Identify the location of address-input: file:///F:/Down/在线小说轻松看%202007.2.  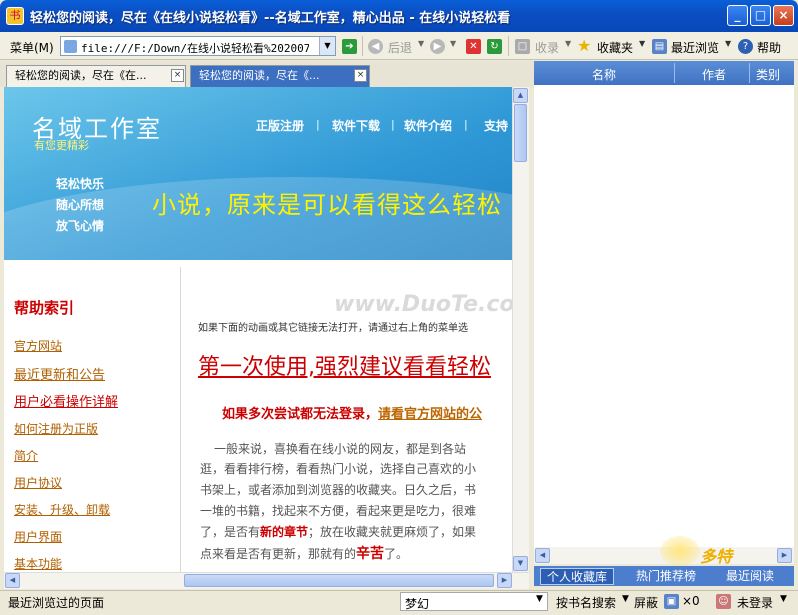
(195, 48).